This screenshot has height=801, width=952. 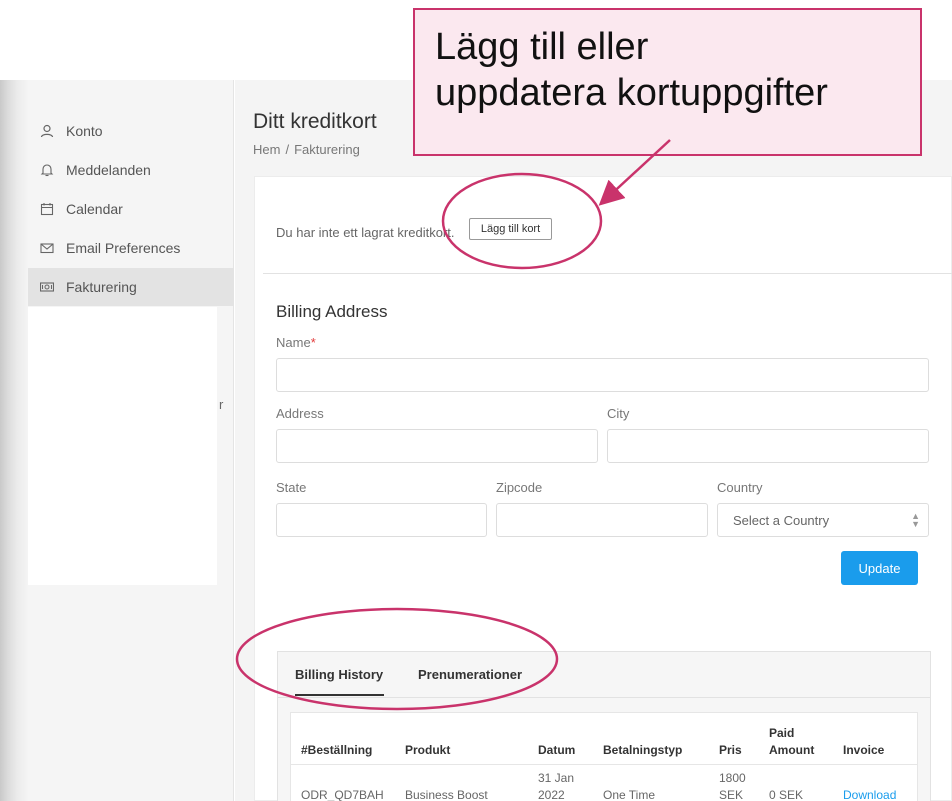 I want to click on bell-icon, so click(x=47, y=170).